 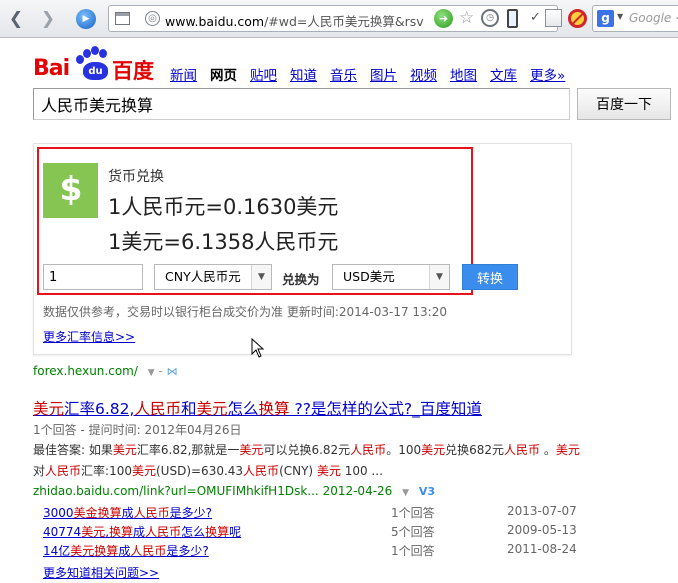 What do you see at coordinates (298, 471) in the screenshot?
I see `text-segment: (CNY)` at bounding box center [298, 471].